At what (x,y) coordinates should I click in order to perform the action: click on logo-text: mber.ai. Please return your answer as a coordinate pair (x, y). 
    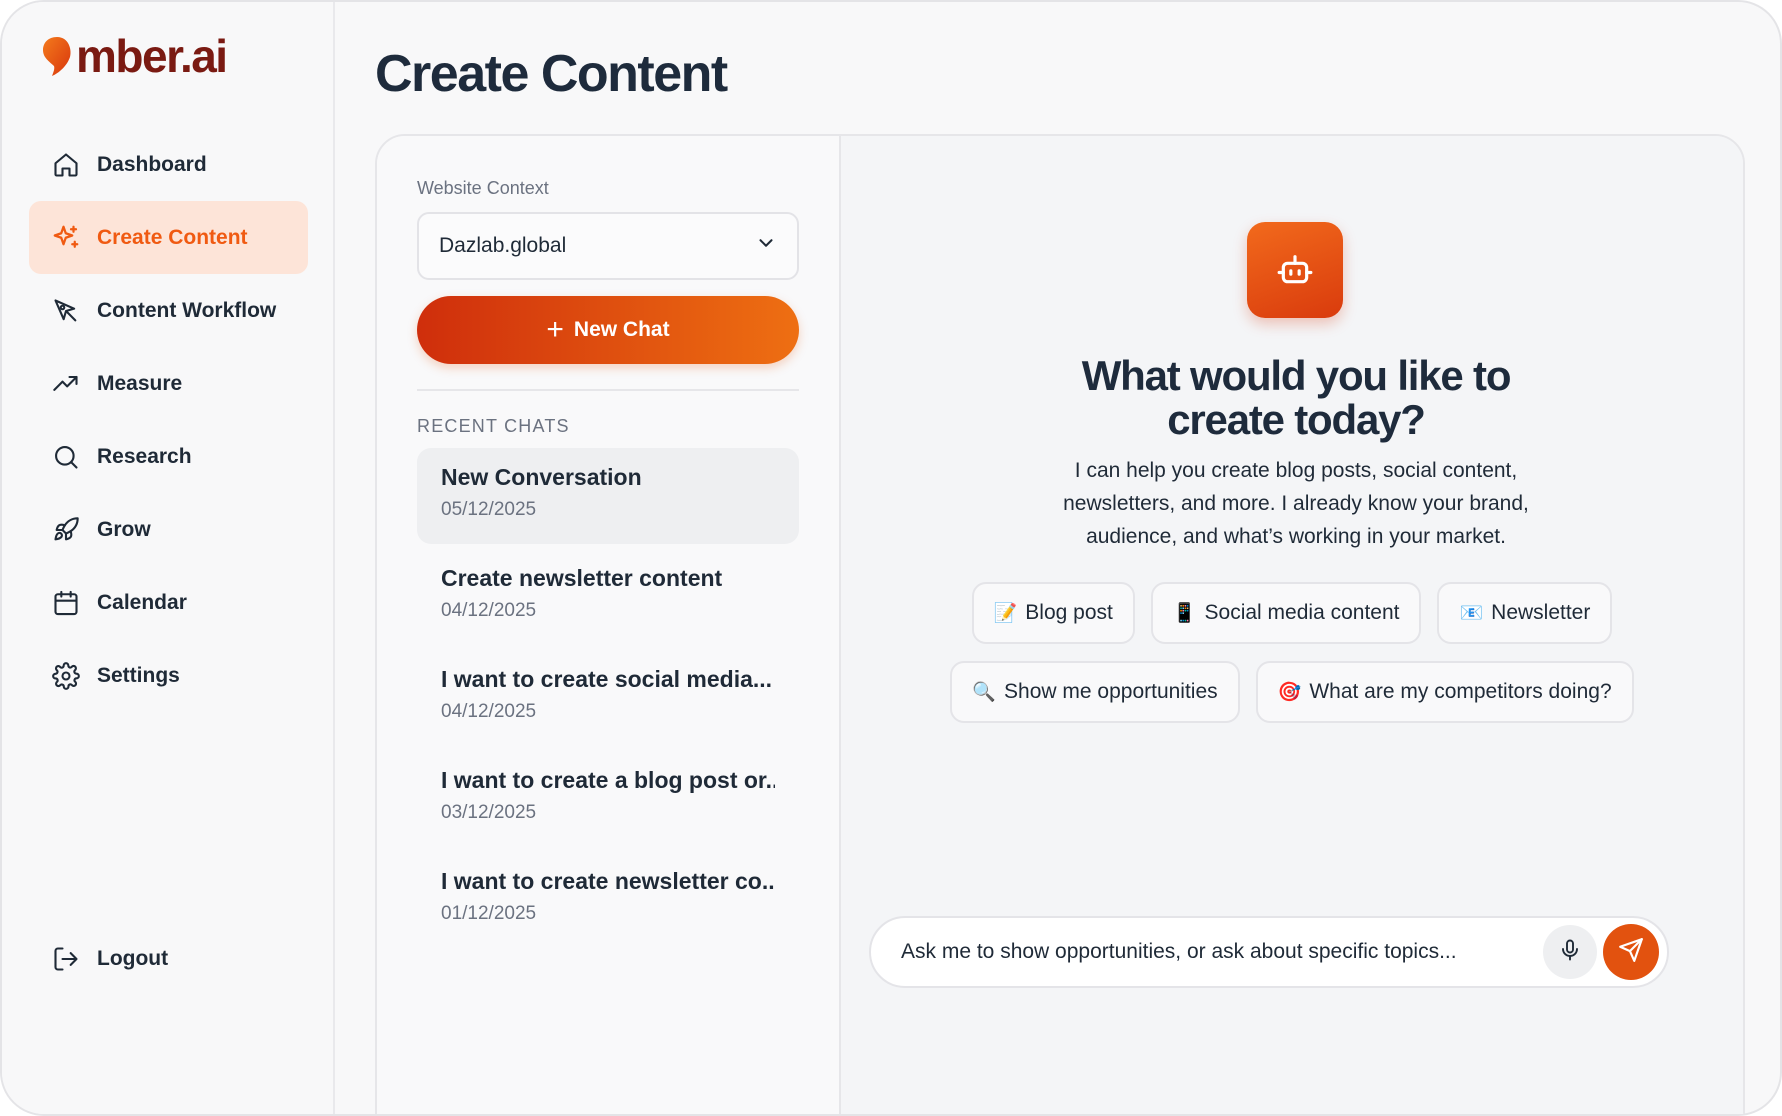
    Looking at the image, I should click on (152, 56).